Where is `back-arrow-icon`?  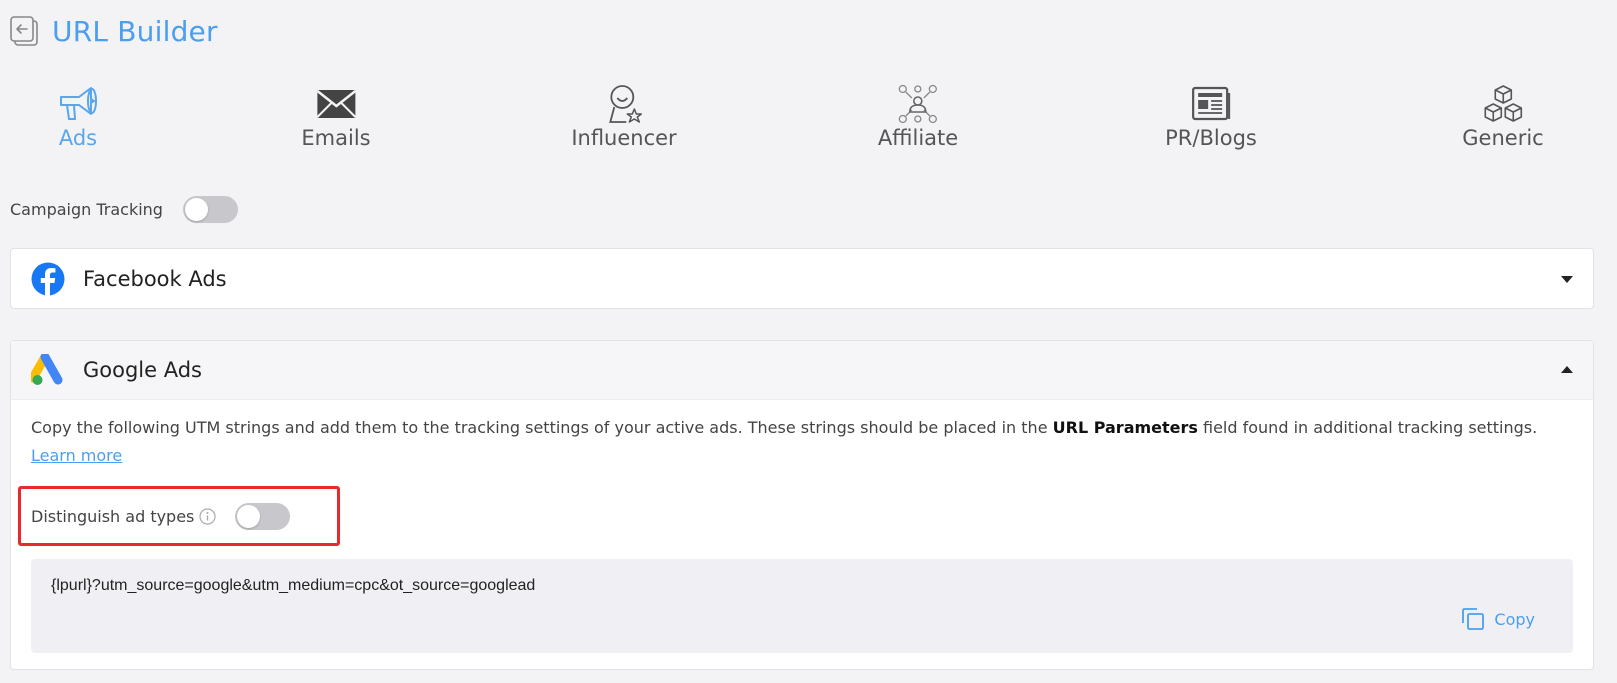 back-arrow-icon is located at coordinates (24, 31).